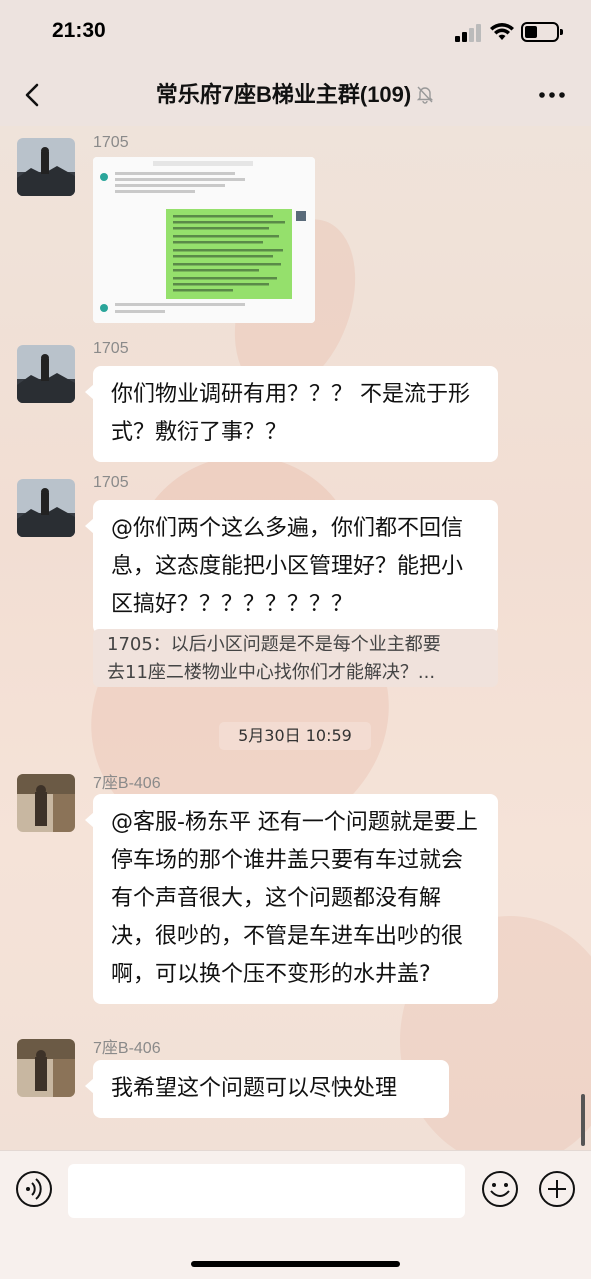 This screenshot has height=1279, width=591. I want to click on message-bubble: 你们物业调研有用？？？ 不是流于形式？敷衍了事？？, so click(291, 414).